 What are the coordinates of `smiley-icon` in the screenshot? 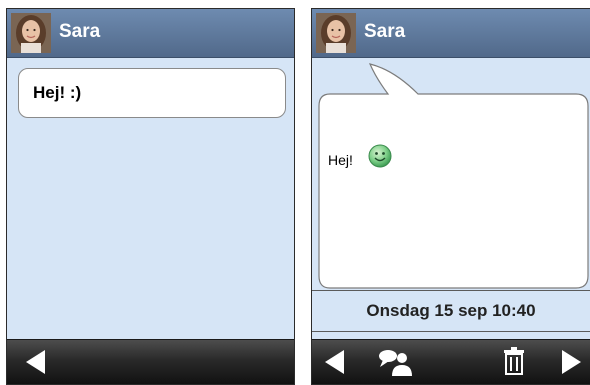 It's located at (380, 156).